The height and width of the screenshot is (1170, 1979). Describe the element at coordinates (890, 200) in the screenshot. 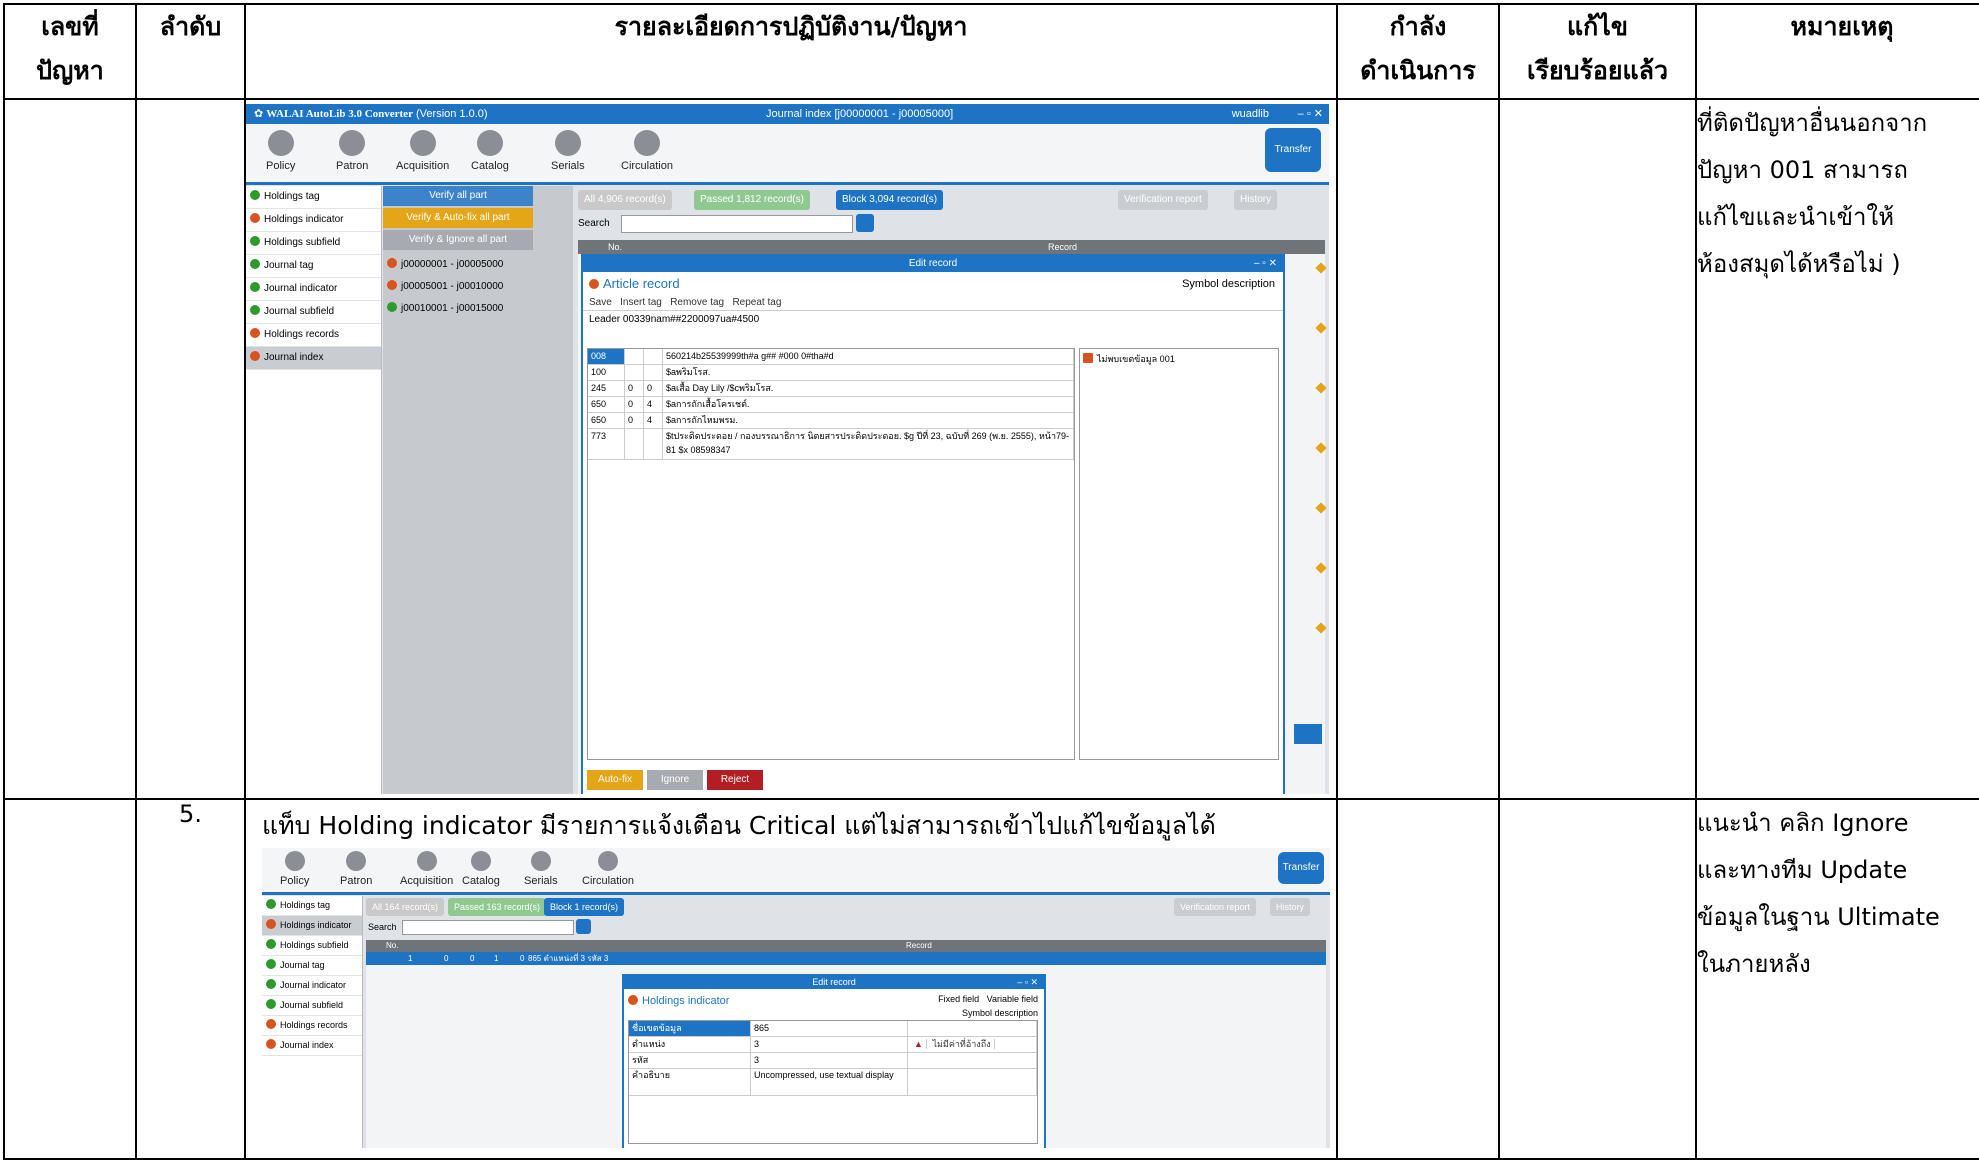

I see `filter-block: Block 3,094 record(s)` at that location.